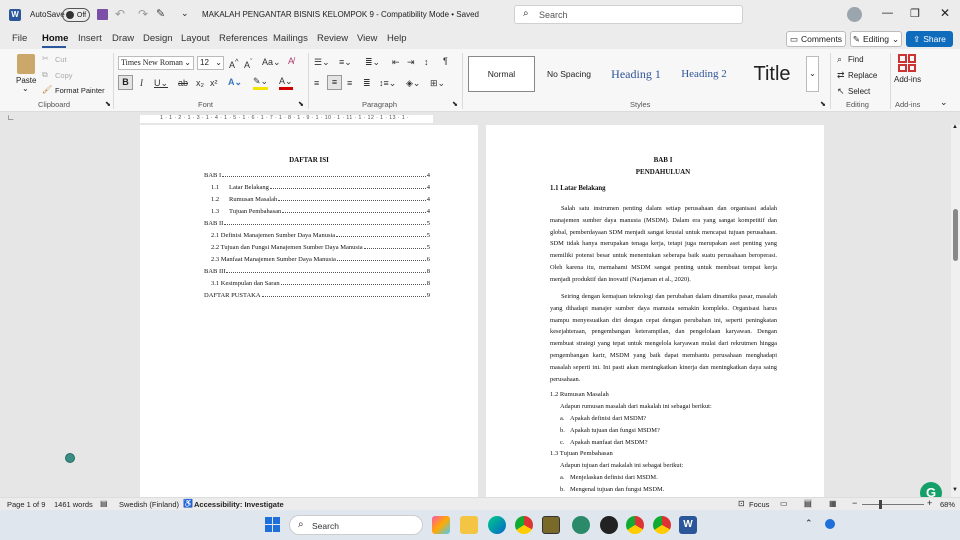  I want to click on restore-icon: ❐, so click(915, 13).